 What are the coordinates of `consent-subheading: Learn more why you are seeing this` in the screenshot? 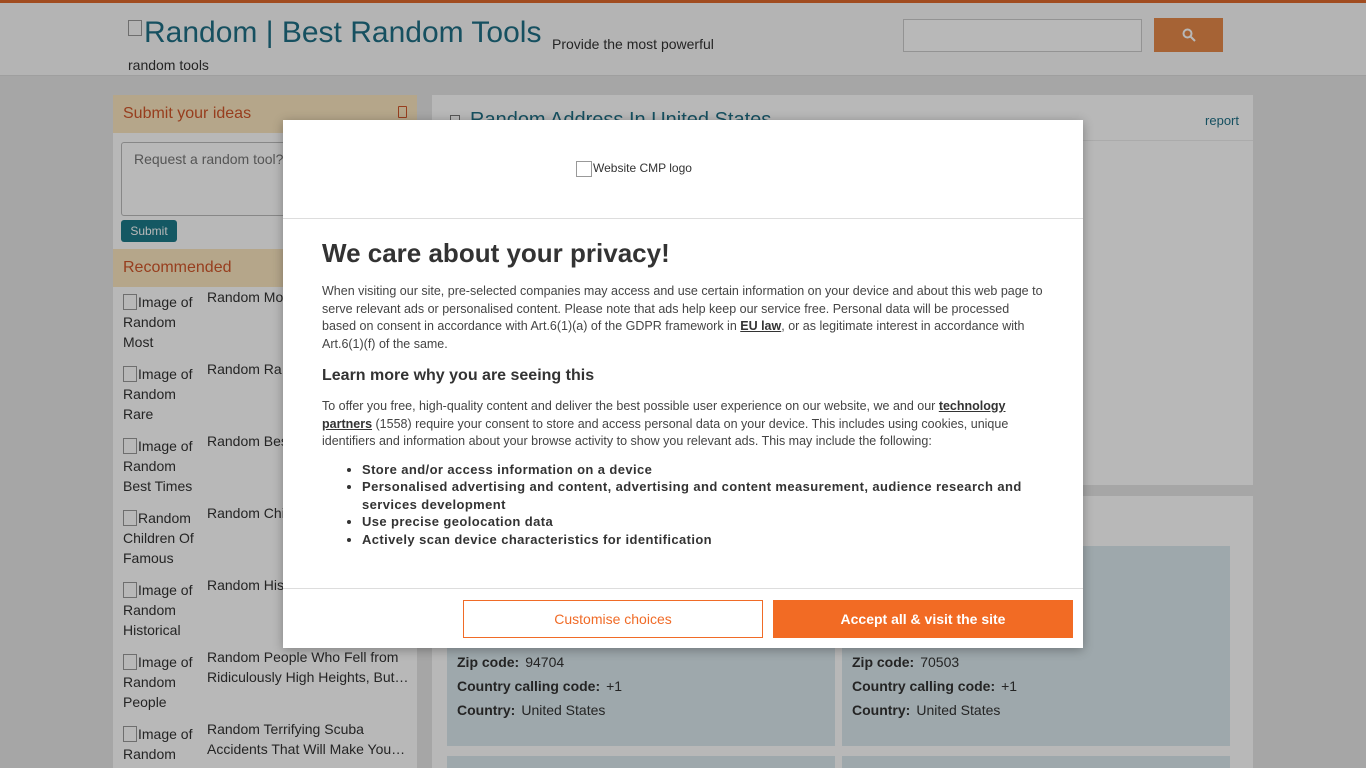 It's located at (458, 375).